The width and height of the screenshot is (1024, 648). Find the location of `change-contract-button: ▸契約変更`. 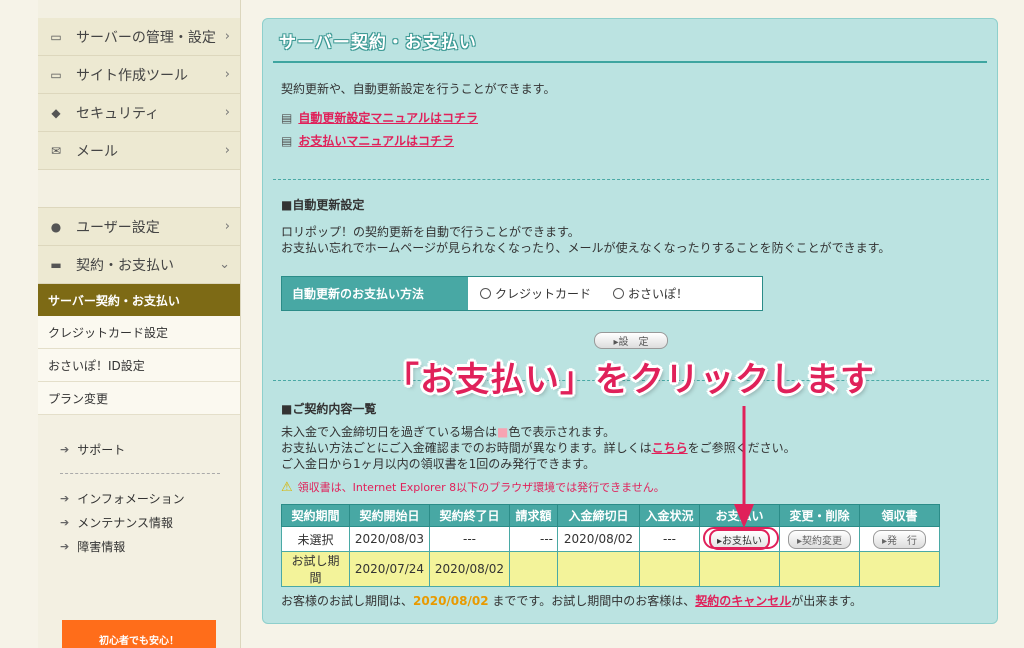

change-contract-button: ▸契約変更 is located at coordinates (819, 539).